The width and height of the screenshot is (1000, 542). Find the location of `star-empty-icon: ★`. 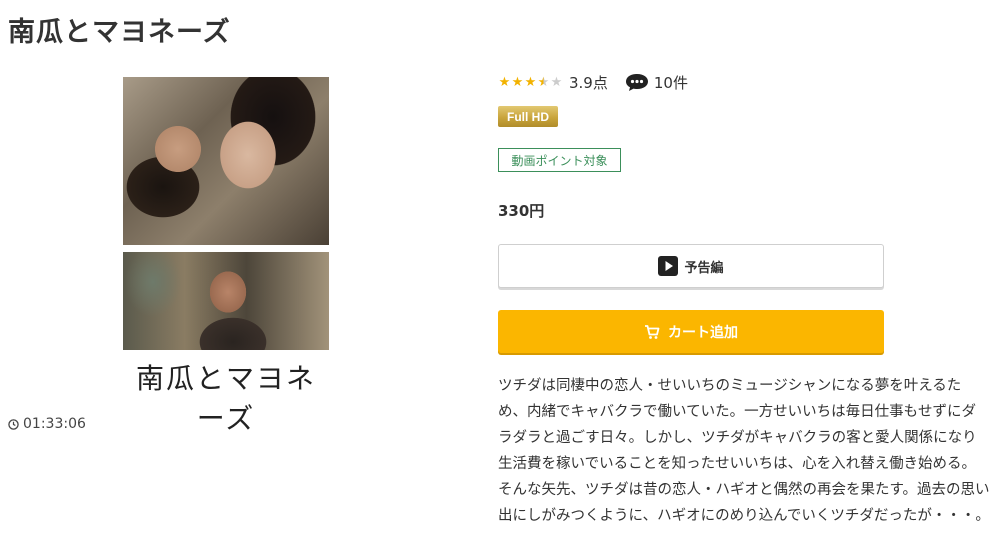

star-empty-icon: ★ is located at coordinates (556, 82).